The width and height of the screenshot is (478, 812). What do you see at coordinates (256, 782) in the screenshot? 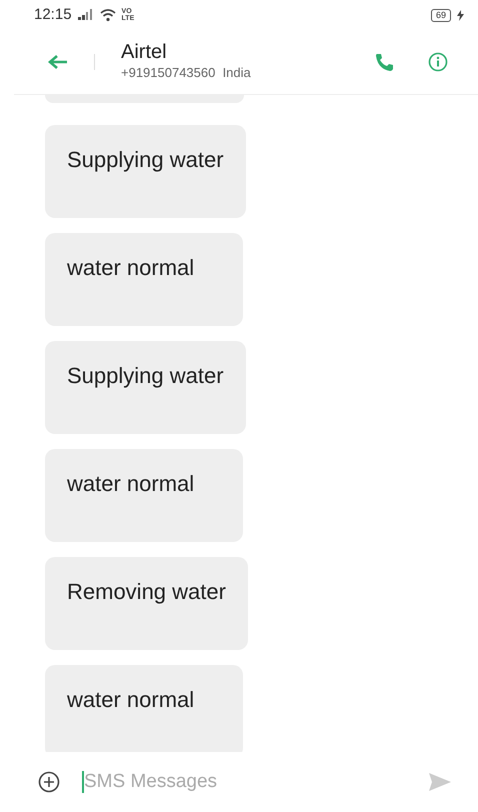
I see `message-input-field: SMS Messages` at bounding box center [256, 782].